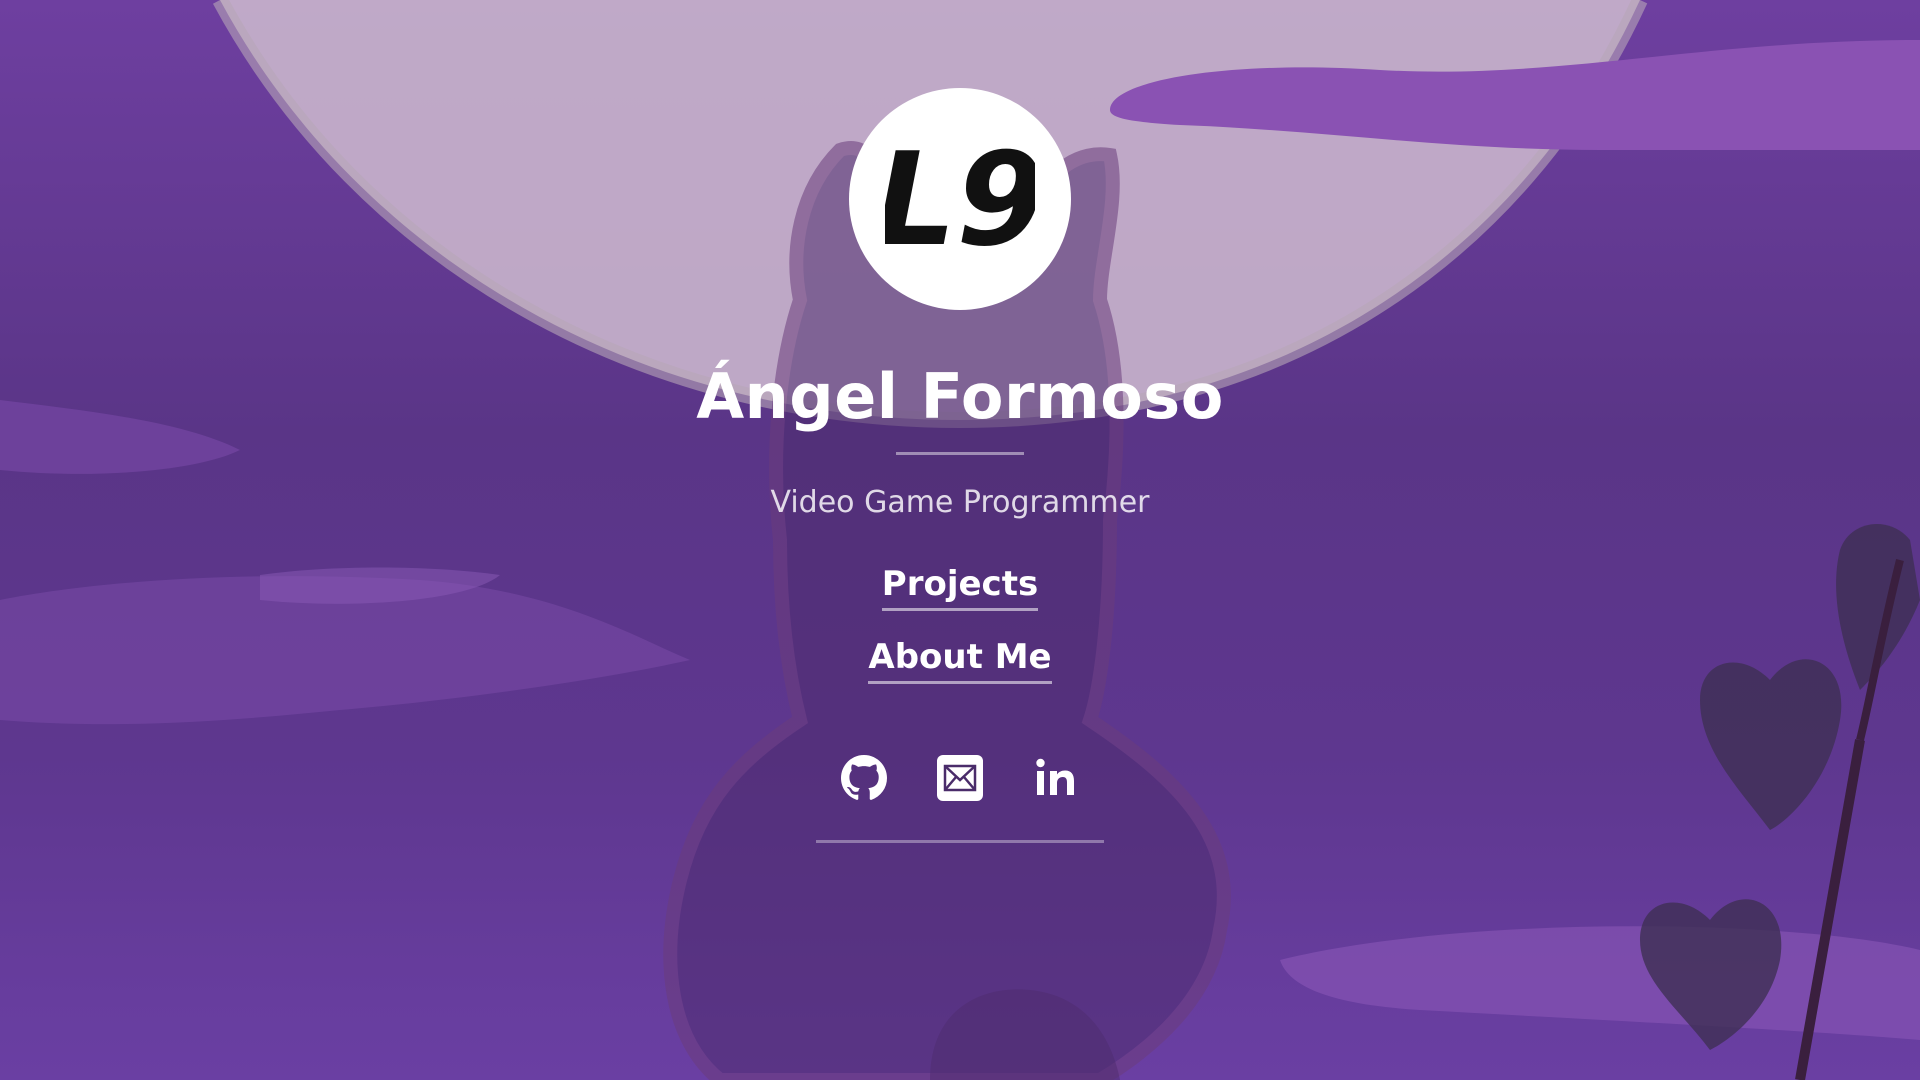 The width and height of the screenshot is (1920, 1080). I want to click on linkedin-icon, so click(1056, 778).